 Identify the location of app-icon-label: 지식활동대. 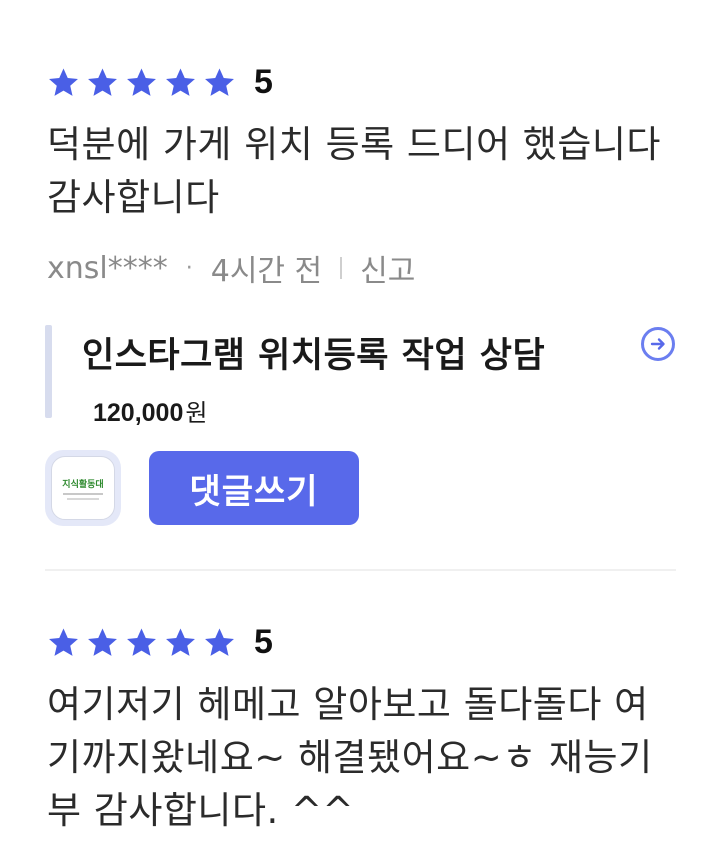
(83, 484).